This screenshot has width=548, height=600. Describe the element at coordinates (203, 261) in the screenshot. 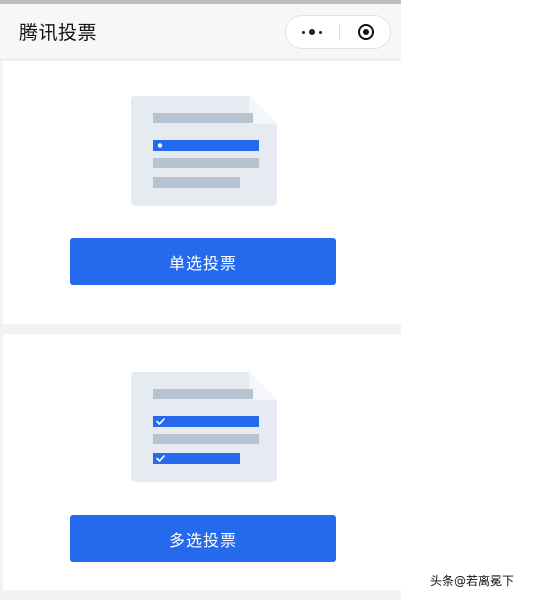

I see `single-choice-vote-button: 单选投票` at that location.